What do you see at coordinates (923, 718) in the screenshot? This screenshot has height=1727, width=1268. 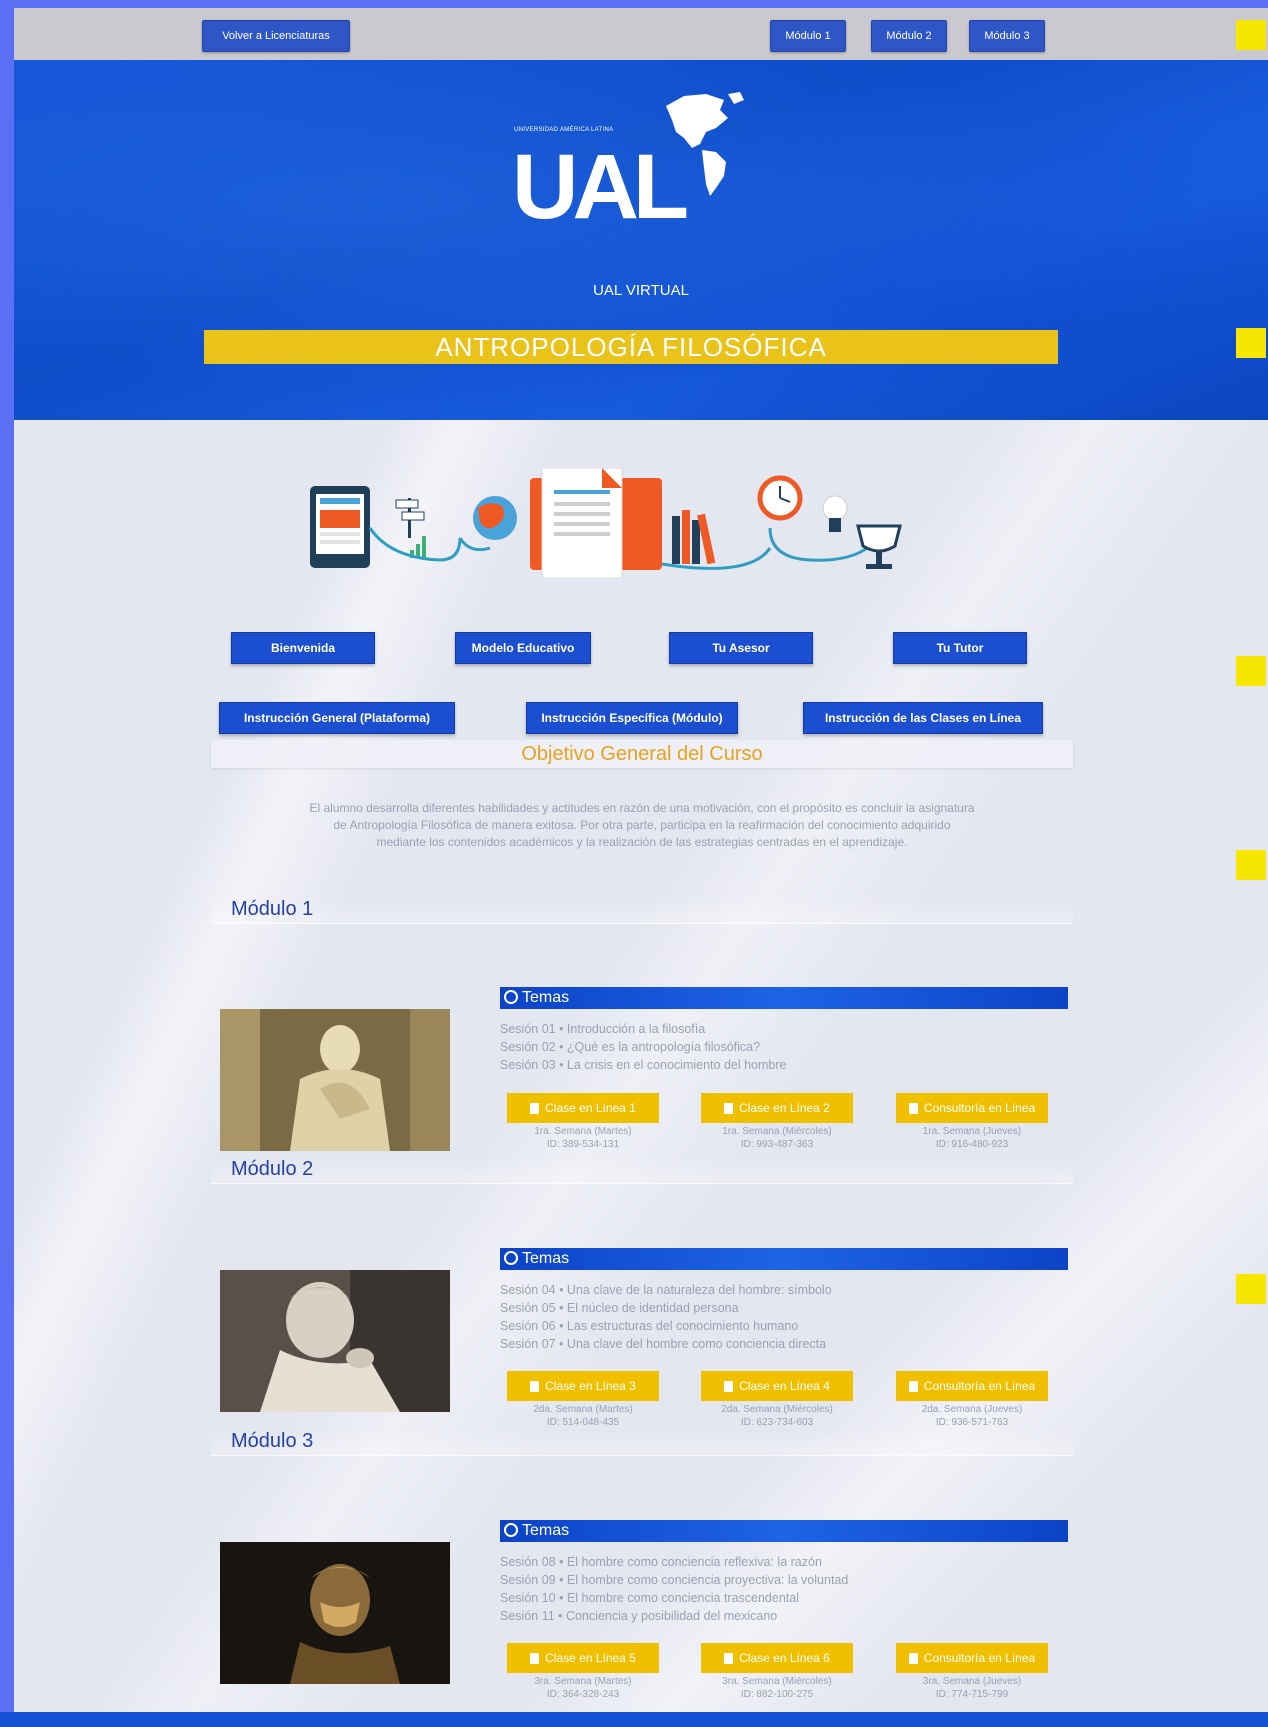 I see `instruccion-clases-button: Instrucción de las Clases en Línea` at bounding box center [923, 718].